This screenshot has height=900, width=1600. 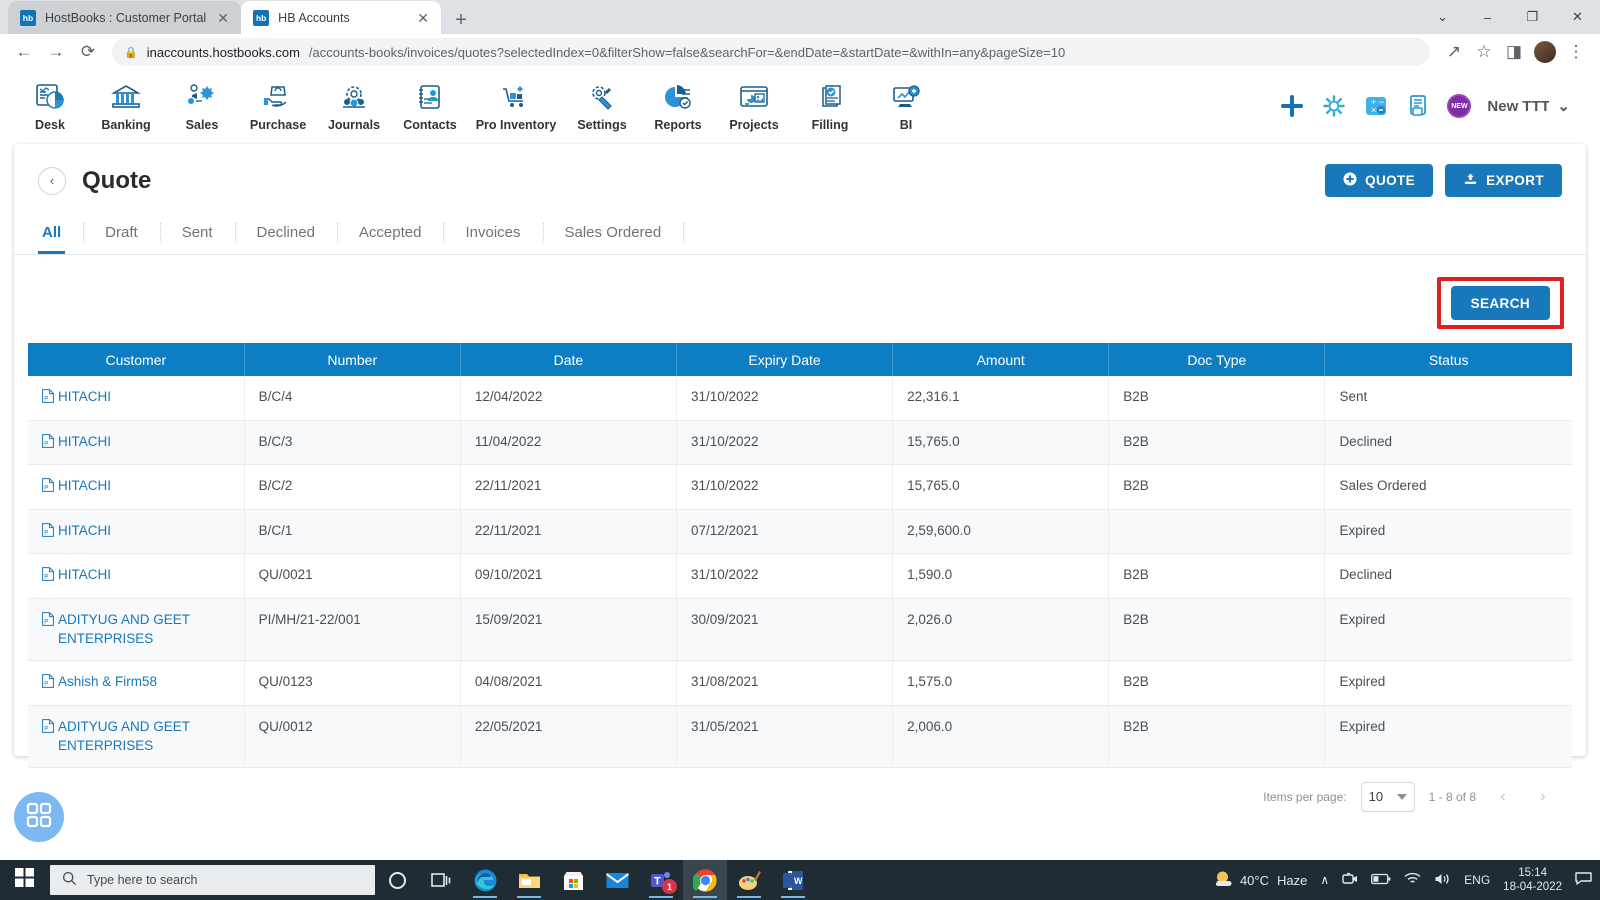 What do you see at coordinates (492, 232) in the screenshot?
I see `tab-invoices: Invoices` at bounding box center [492, 232].